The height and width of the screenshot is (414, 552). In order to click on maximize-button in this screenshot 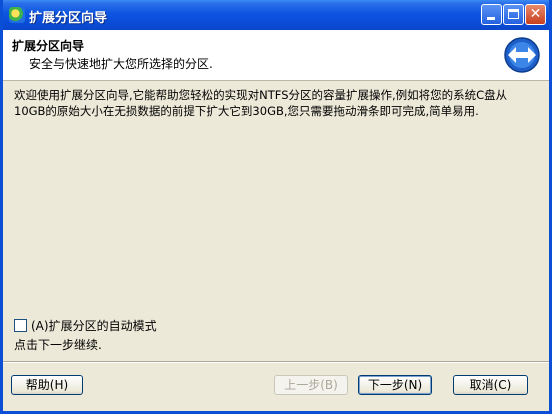, I will do `click(513, 14)`.